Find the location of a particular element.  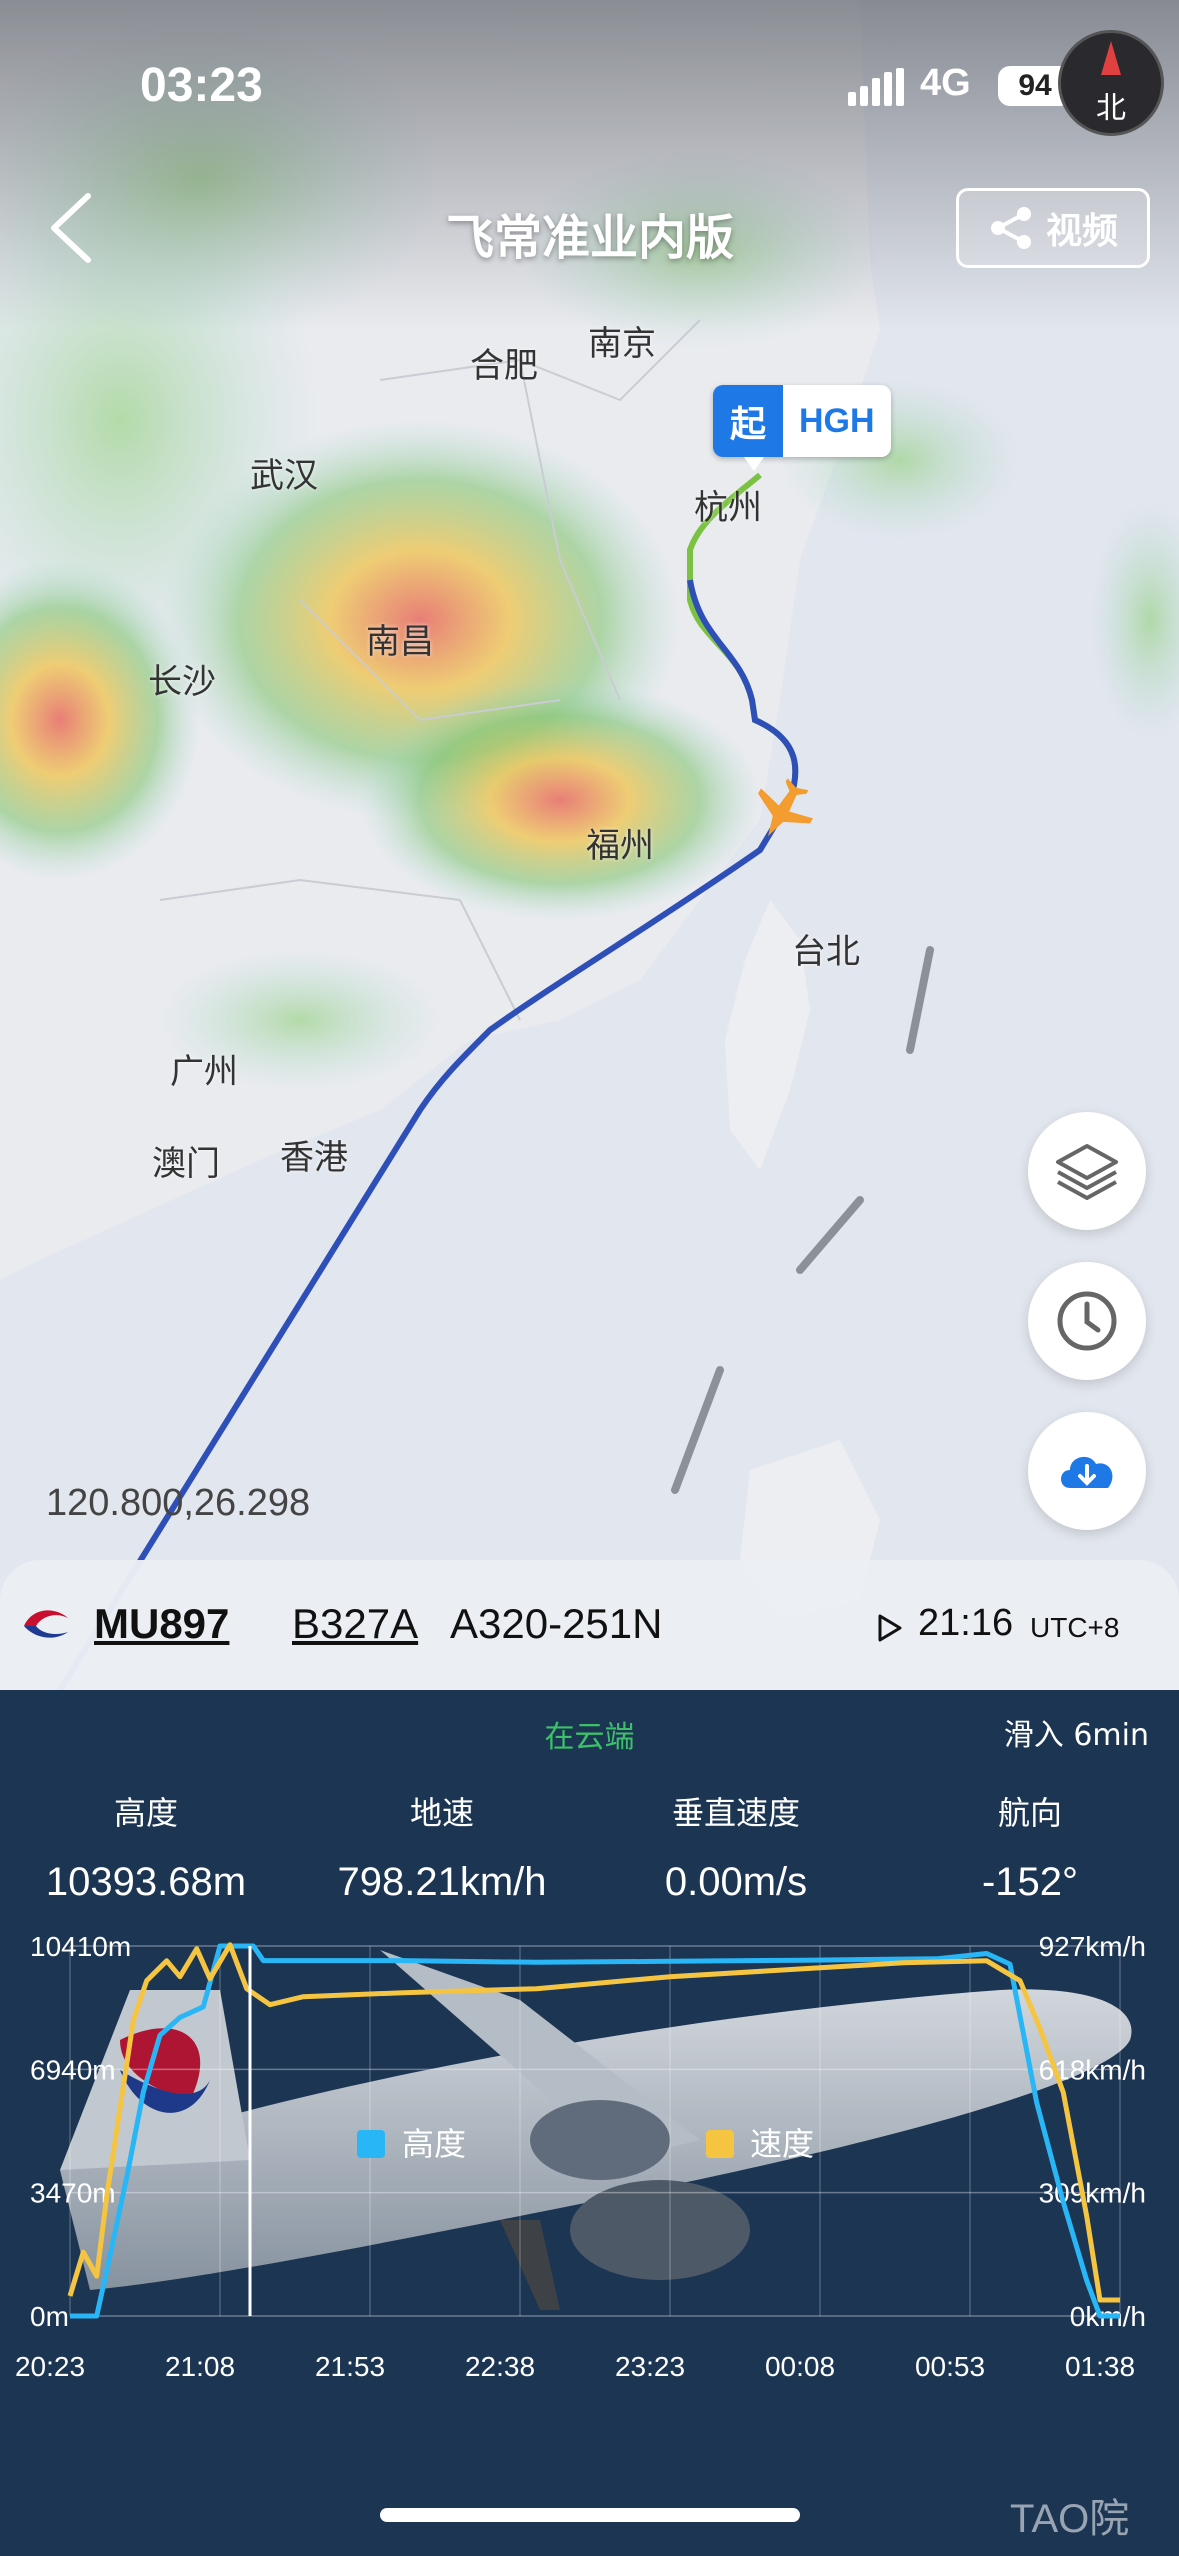

y-axis-right: 927km/h618km/h309km/h0km/h is located at coordinates (1092, 2131).